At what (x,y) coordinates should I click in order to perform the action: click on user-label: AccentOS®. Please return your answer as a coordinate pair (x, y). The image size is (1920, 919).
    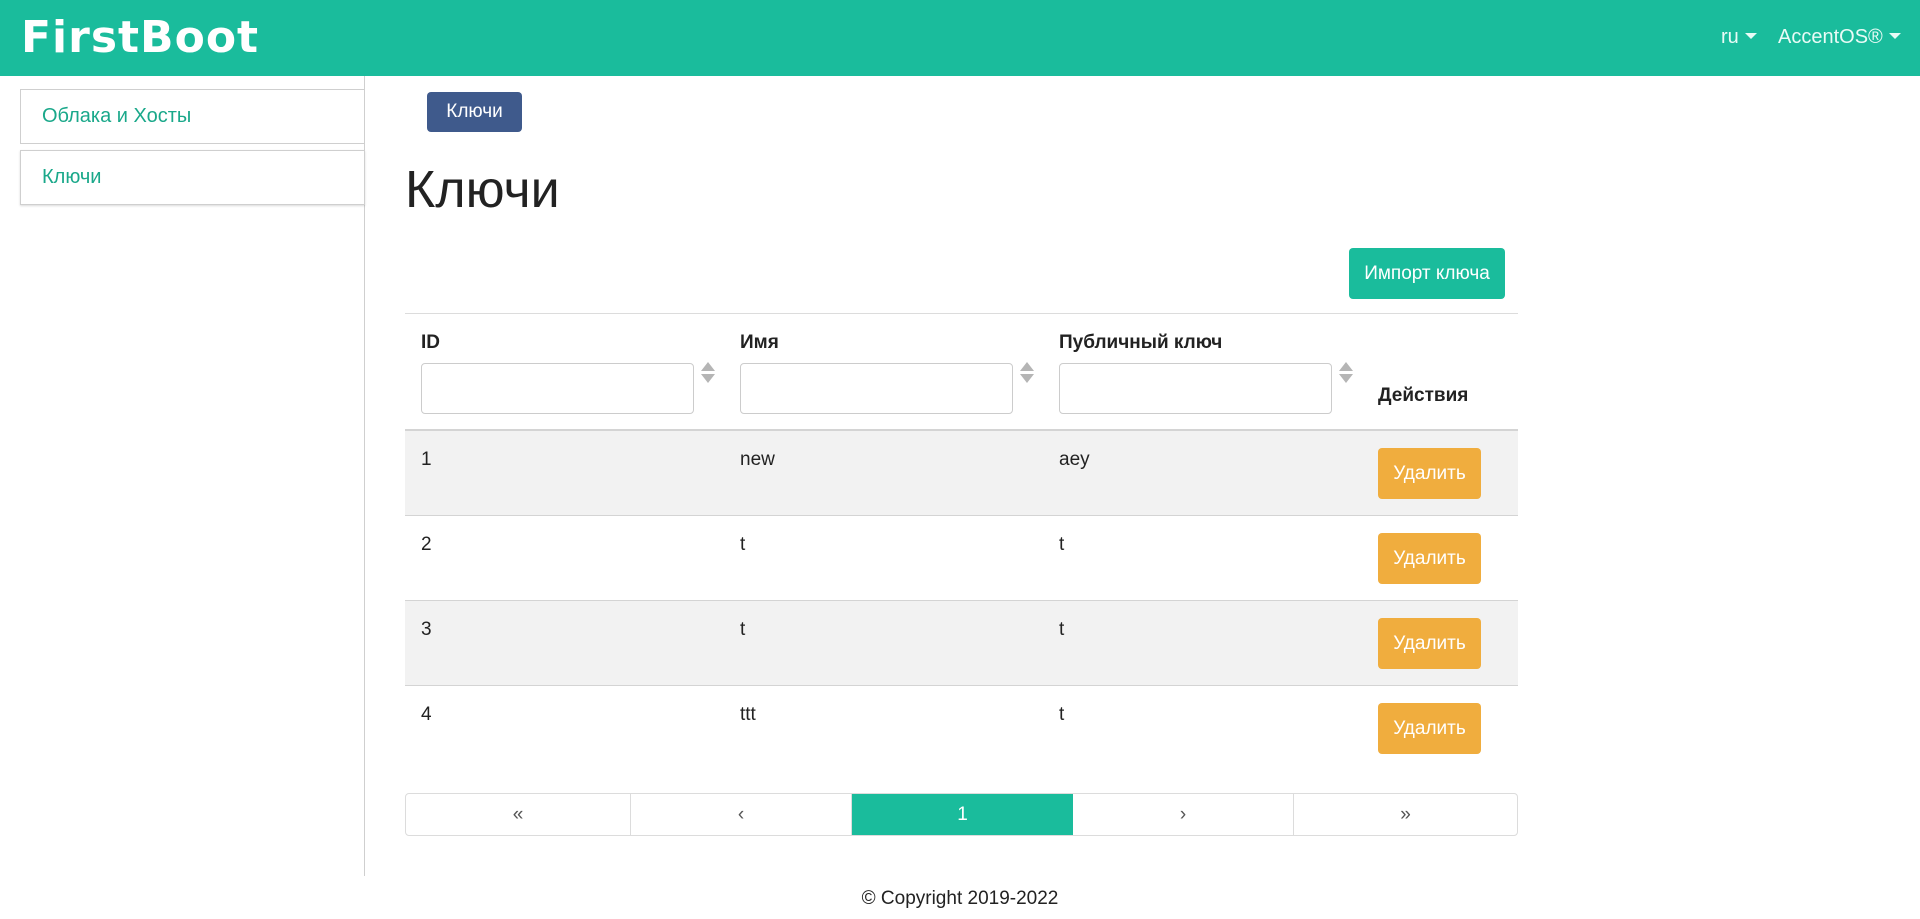
    Looking at the image, I should click on (1830, 37).